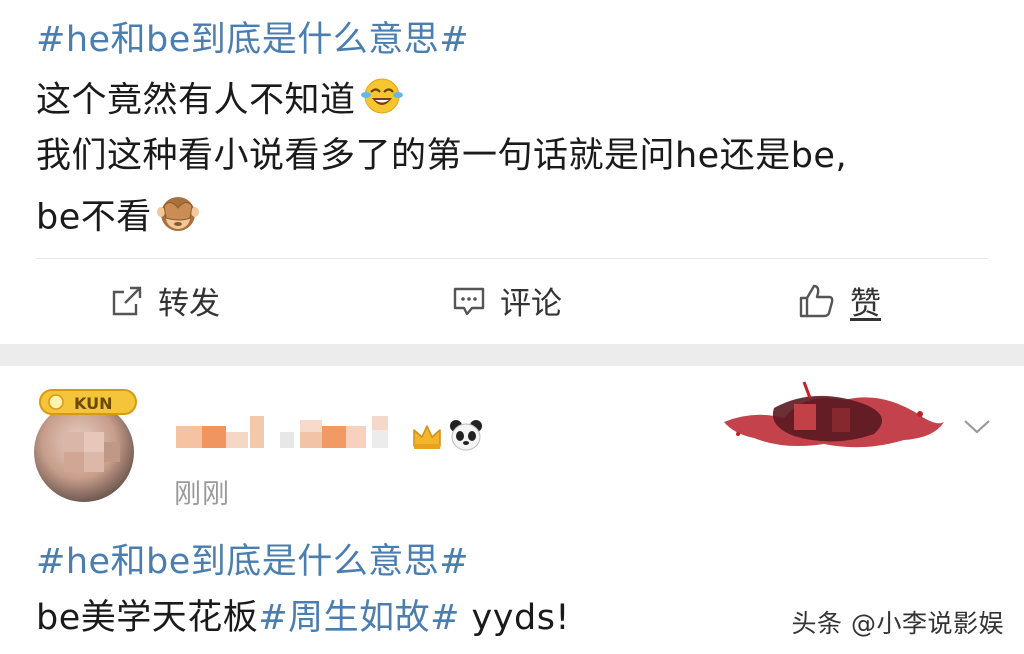 Image resolution: width=1024 pixels, height=654 pixels. I want to click on see-no-evil-monkey-emoji-icon, so click(178, 218).